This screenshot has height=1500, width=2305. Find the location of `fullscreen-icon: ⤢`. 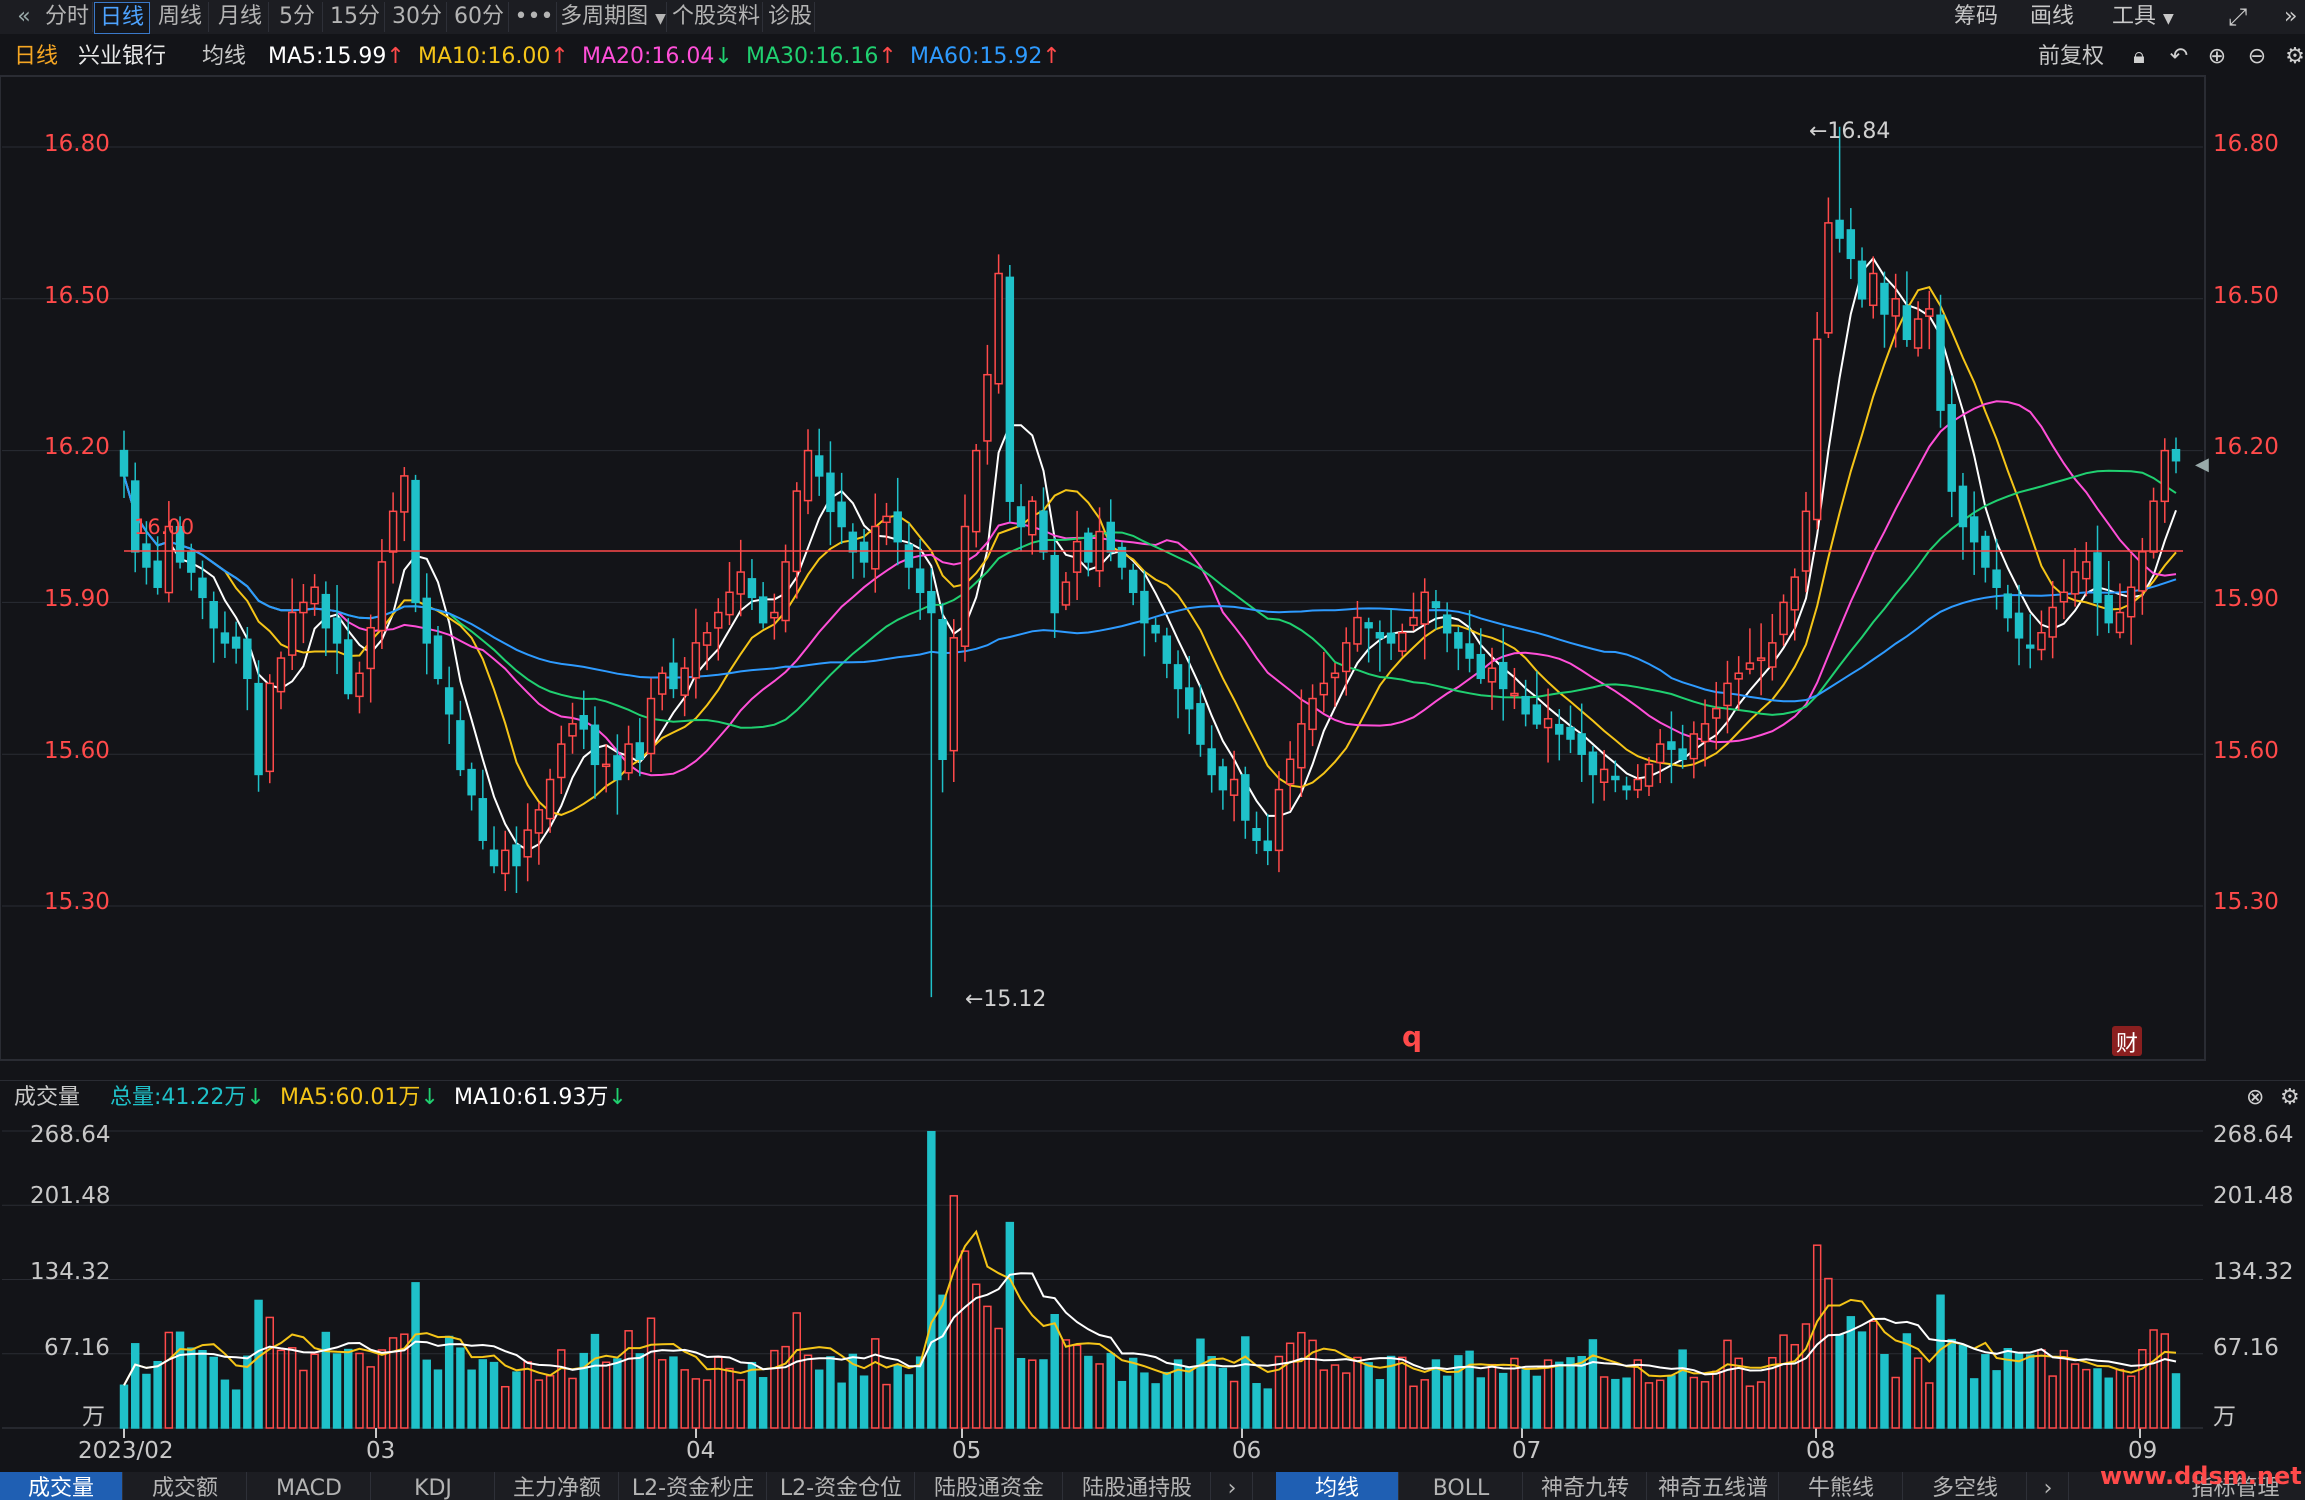

fullscreen-icon: ⤢ is located at coordinates (2237, 17).